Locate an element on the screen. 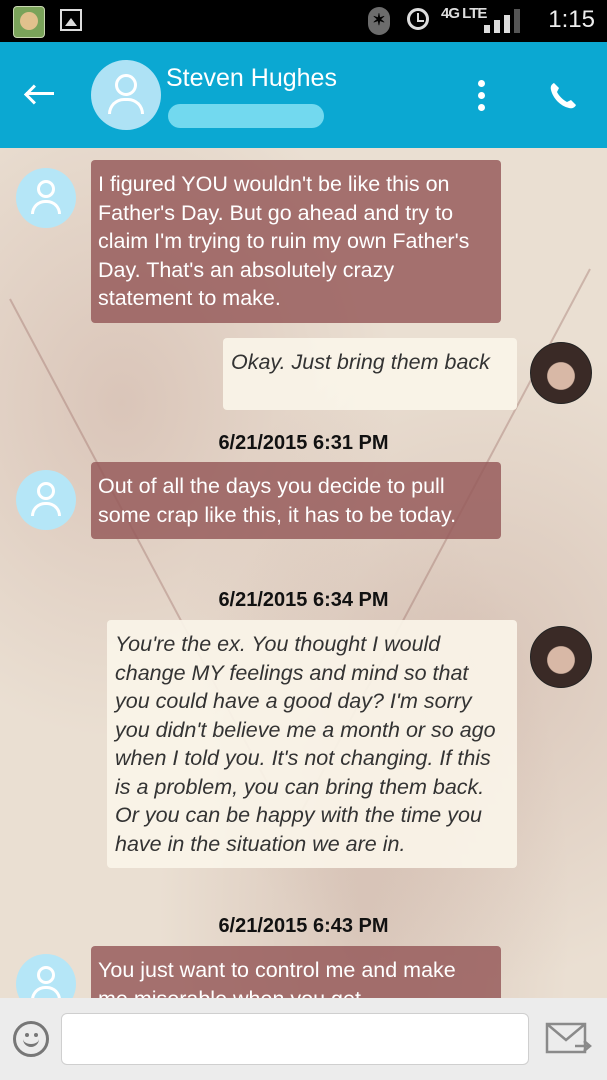  status-bar: ✶ 4G LTE 1:15 is located at coordinates (303, 21).